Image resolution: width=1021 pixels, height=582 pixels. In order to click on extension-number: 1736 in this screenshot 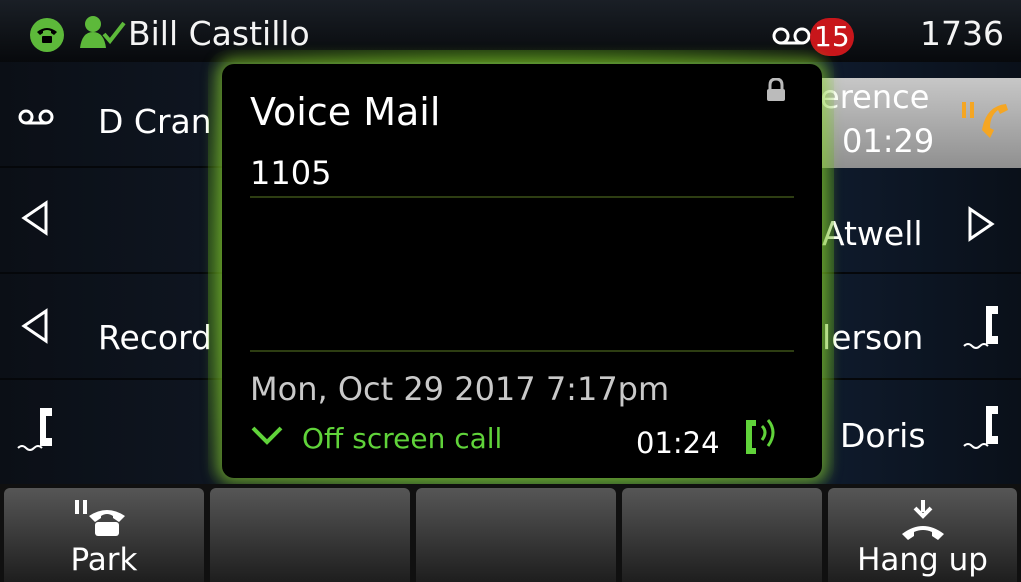, I will do `click(962, 33)`.